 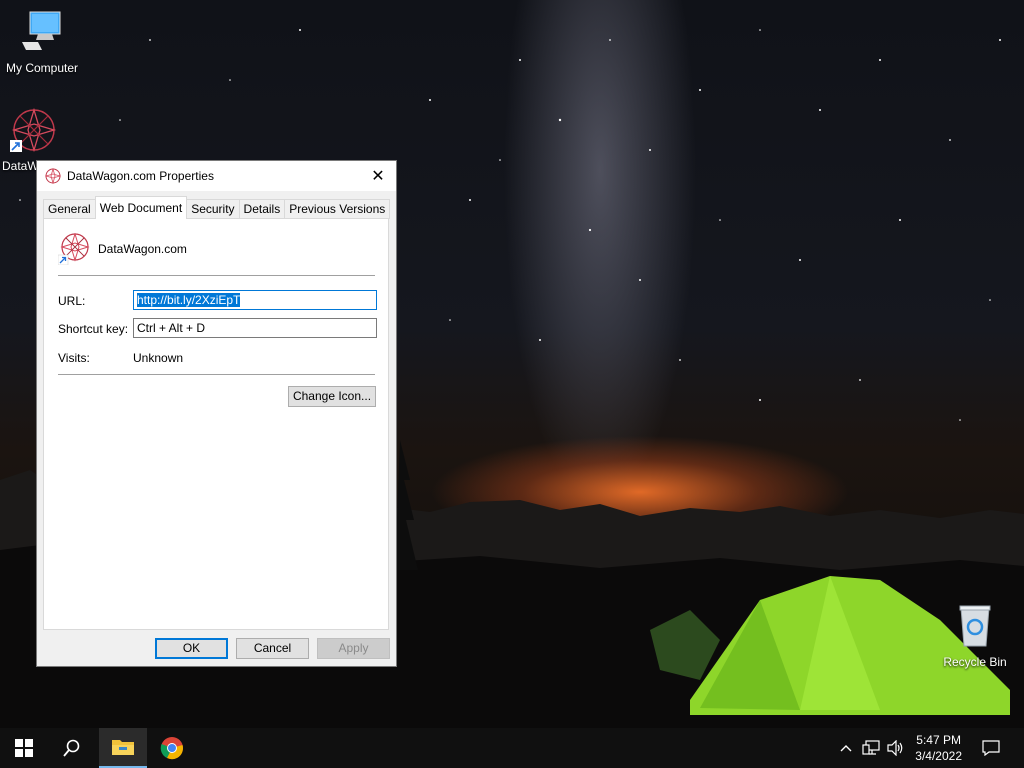 I want to click on chrome-icon, so click(x=171, y=748).